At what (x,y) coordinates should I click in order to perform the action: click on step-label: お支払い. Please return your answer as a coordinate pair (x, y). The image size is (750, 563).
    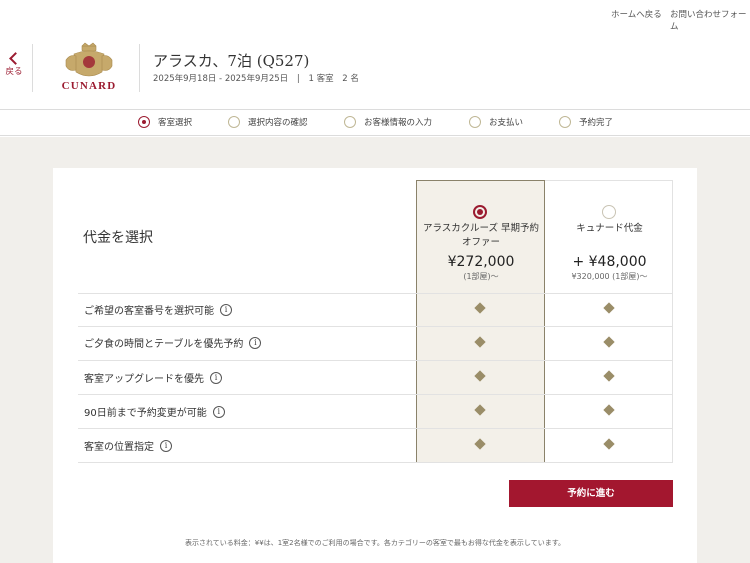
    Looking at the image, I should click on (506, 123).